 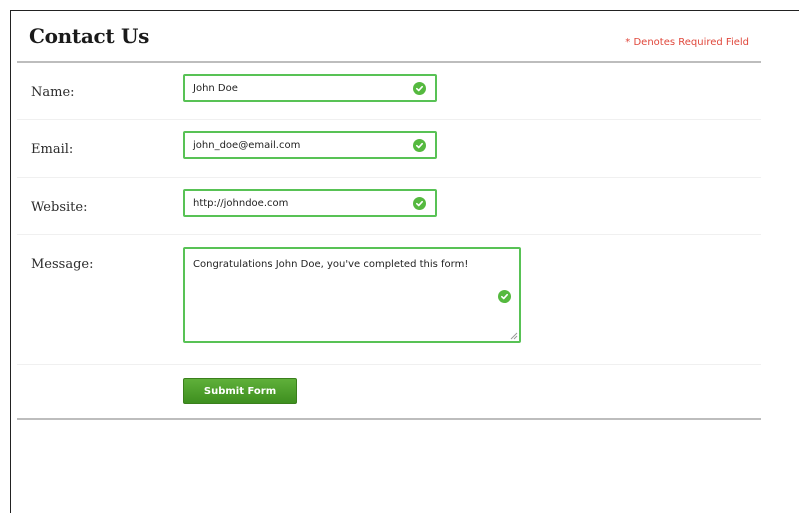 What do you see at coordinates (241, 203) in the screenshot?
I see `website-input-value: http://johndoe.com` at bounding box center [241, 203].